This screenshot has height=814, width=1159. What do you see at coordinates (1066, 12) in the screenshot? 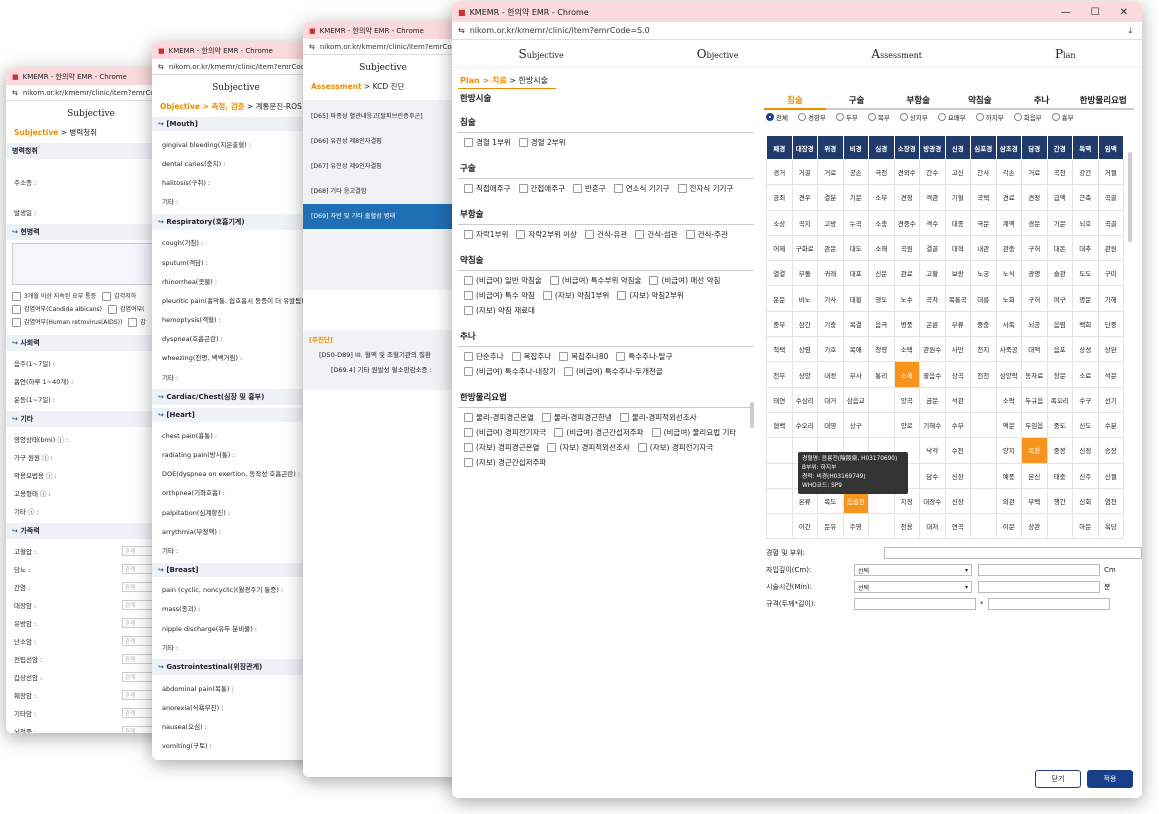
I see `minimize-icon: —` at bounding box center [1066, 12].